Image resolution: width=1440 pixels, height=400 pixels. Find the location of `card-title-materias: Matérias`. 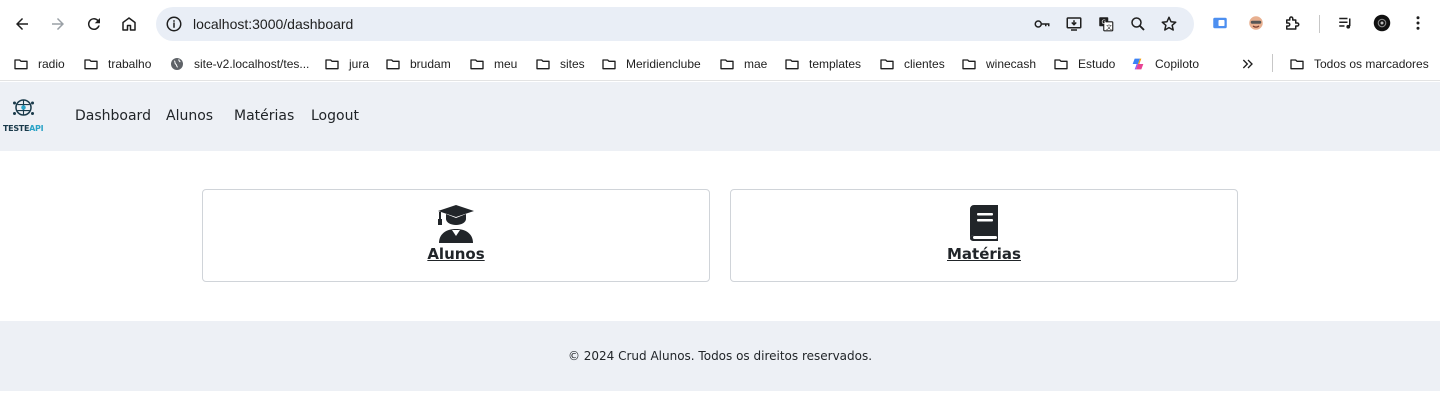

card-title-materias: Matérias is located at coordinates (984, 254).